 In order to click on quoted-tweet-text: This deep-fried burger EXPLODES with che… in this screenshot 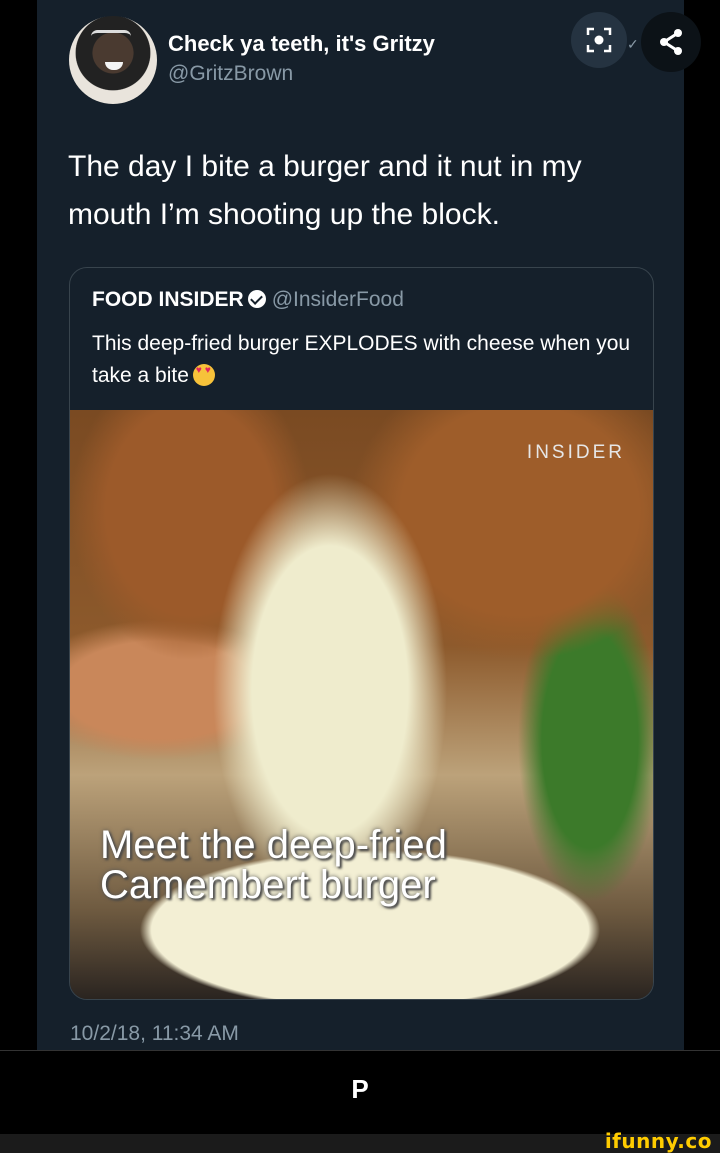, I will do `click(362, 360)`.